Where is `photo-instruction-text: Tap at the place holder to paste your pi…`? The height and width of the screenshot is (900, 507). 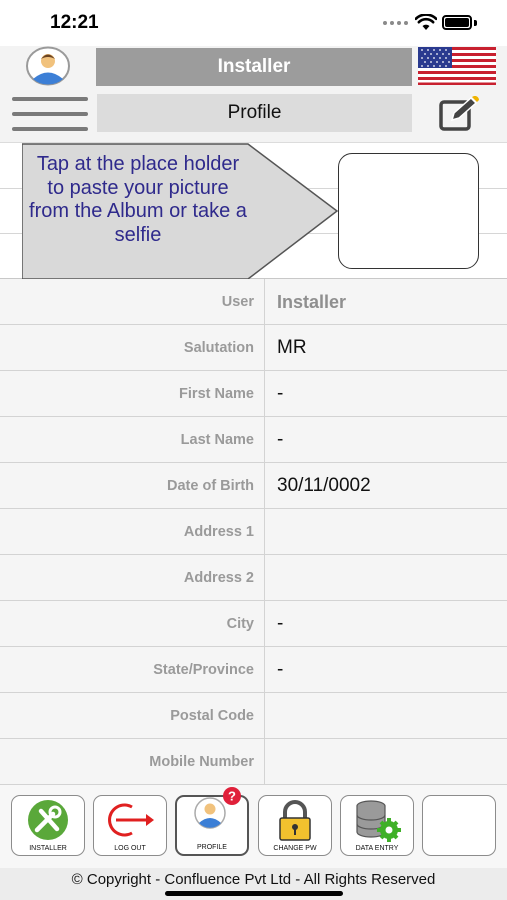 photo-instruction-text: Tap at the place holder to paste your pi… is located at coordinates (138, 199).